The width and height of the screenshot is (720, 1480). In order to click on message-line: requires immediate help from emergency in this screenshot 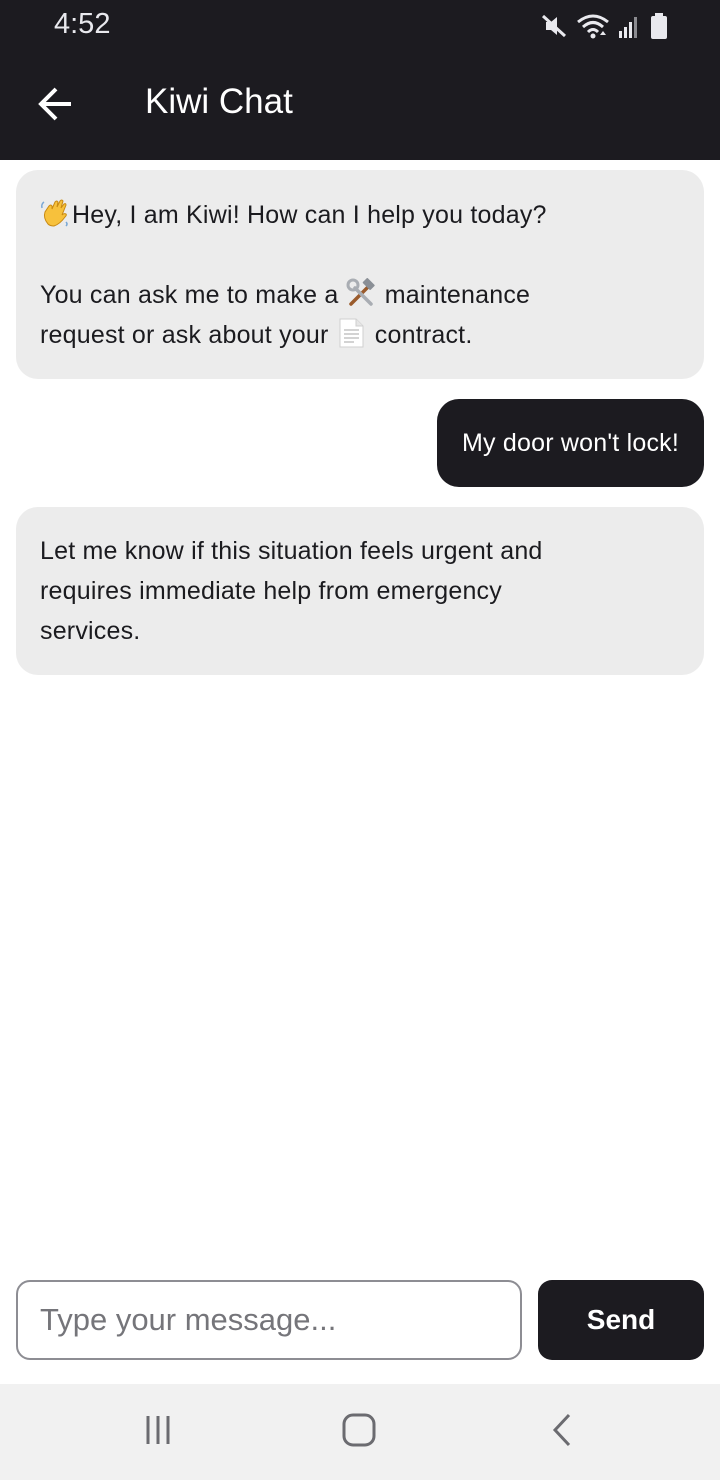, I will do `click(271, 591)`.